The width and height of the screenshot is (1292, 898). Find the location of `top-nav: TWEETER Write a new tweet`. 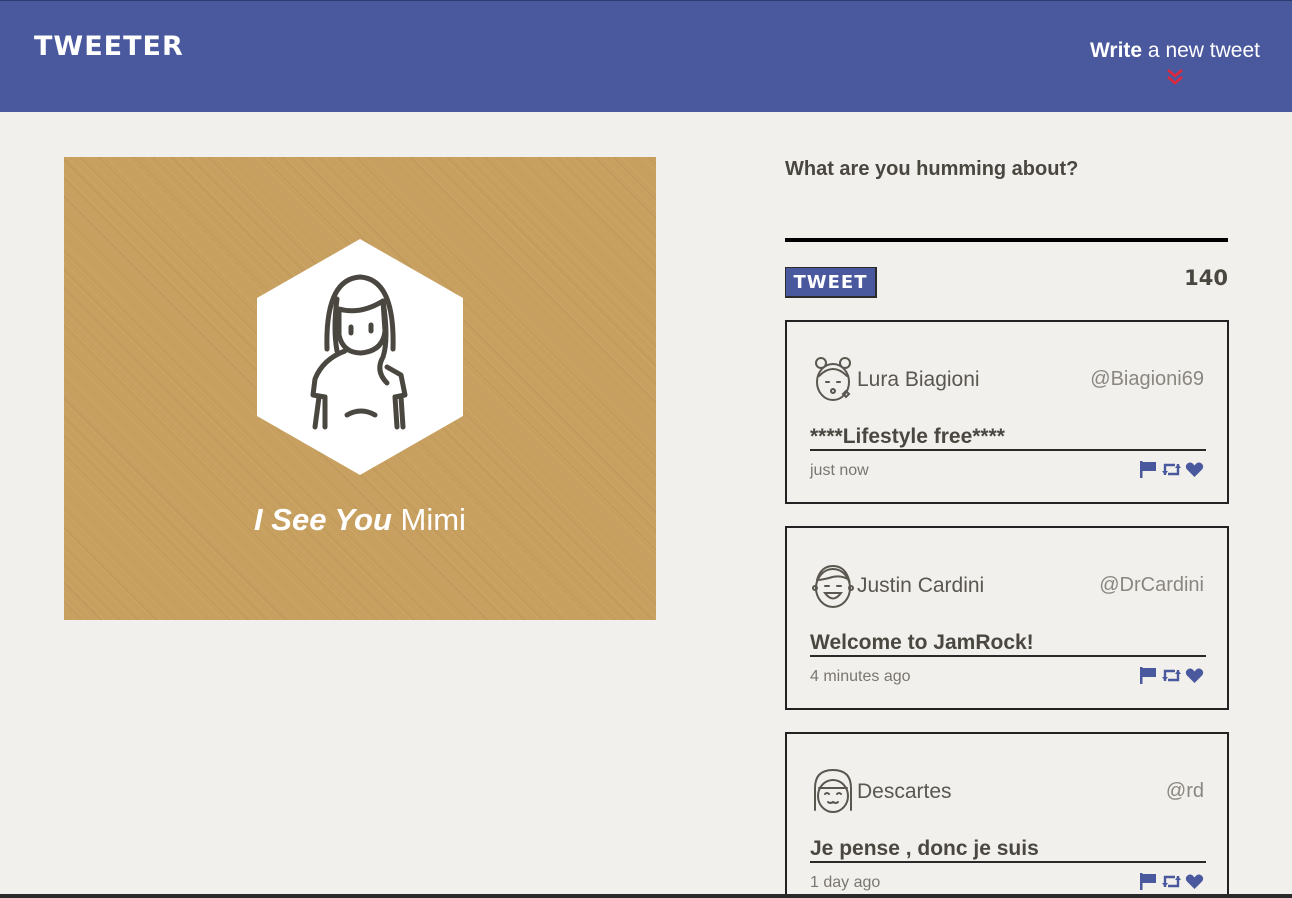

top-nav: TWEETER Write a new tweet is located at coordinates (646, 56).